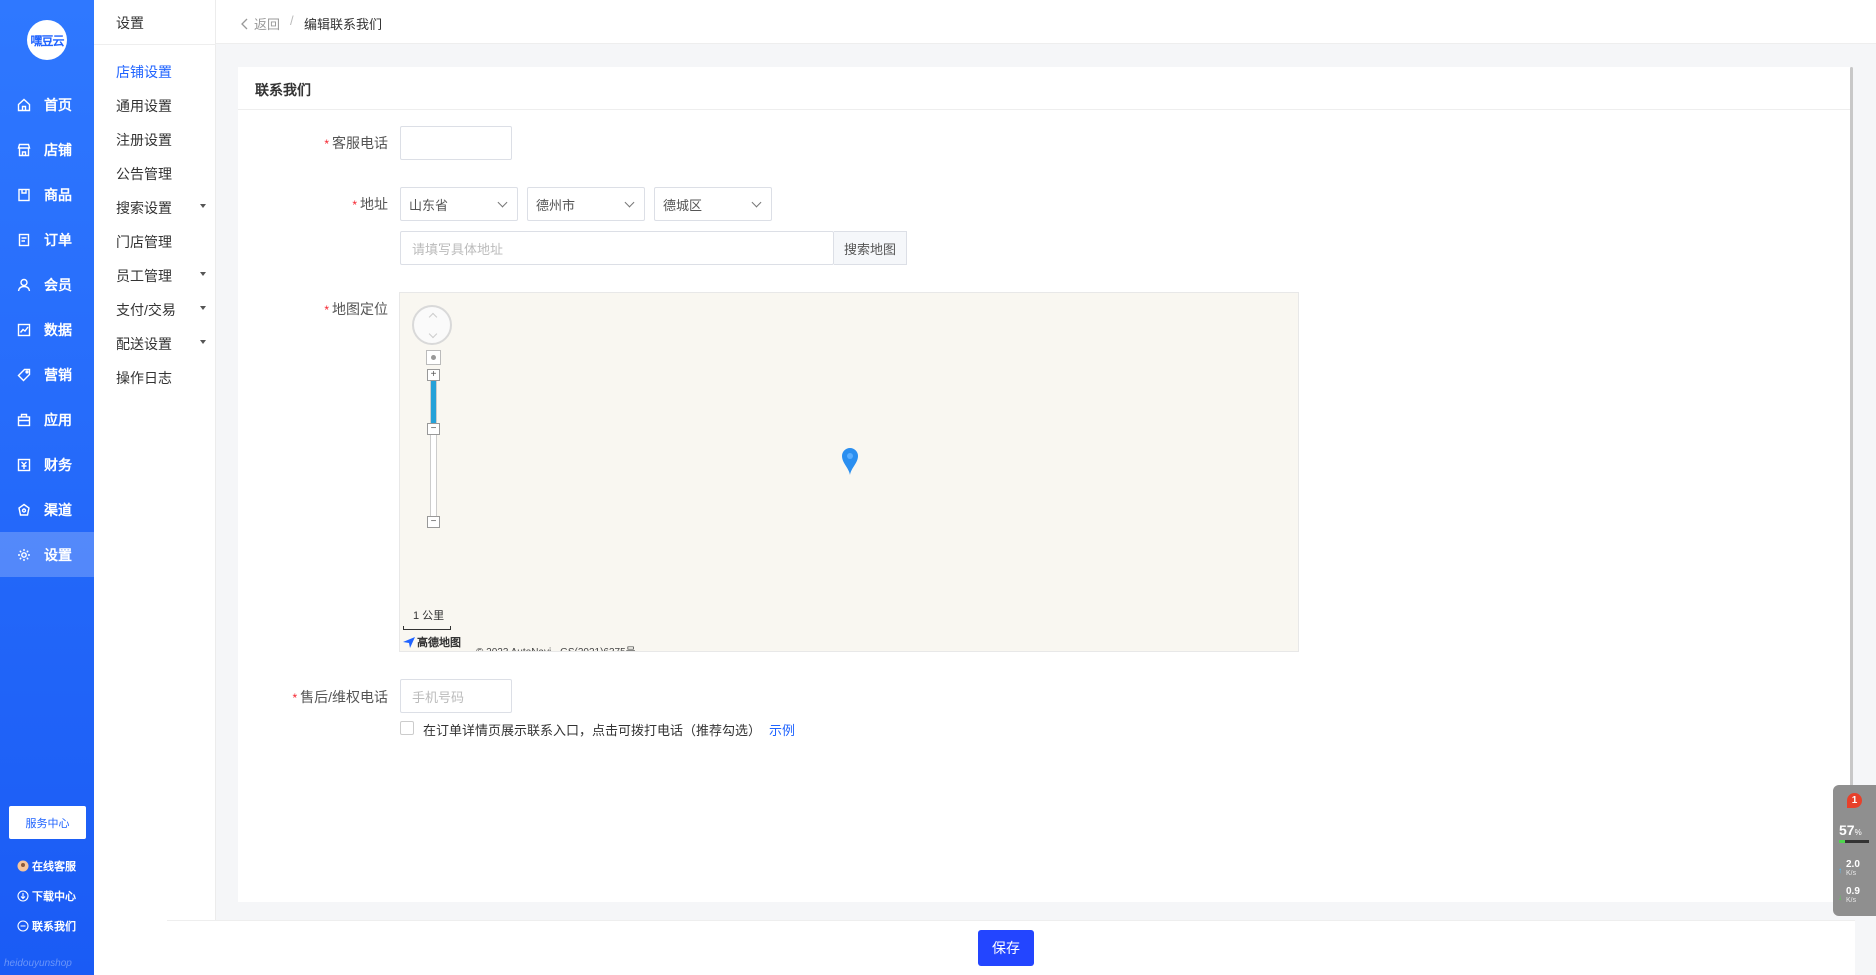 This screenshot has width=1876, height=975. Describe the element at coordinates (870, 248) in the screenshot. I see `search-map-button: 搜索地图` at that location.